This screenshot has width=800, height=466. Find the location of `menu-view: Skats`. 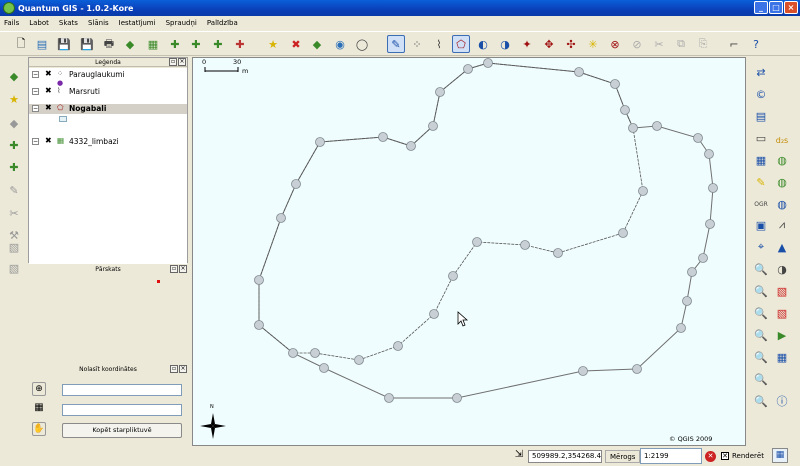

menu-view: Skats is located at coordinates (68, 23).